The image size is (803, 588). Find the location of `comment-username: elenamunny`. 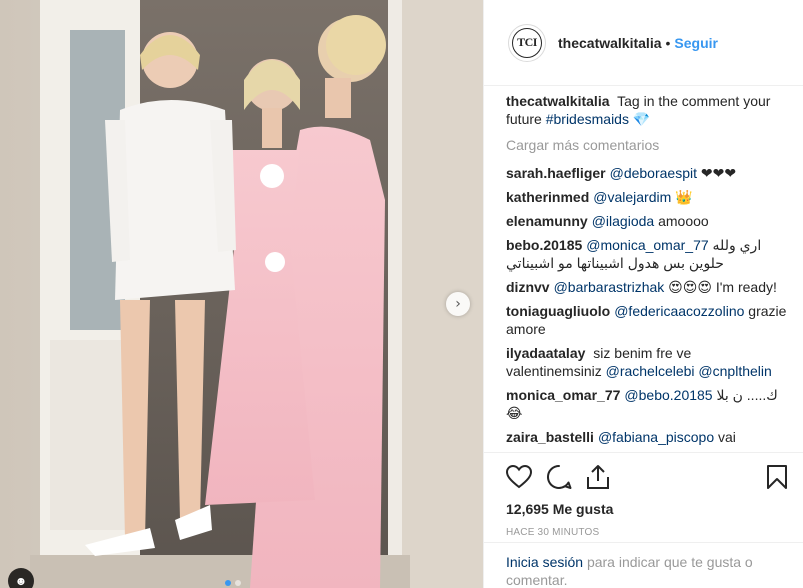

comment-username: elenamunny is located at coordinates (547, 221).